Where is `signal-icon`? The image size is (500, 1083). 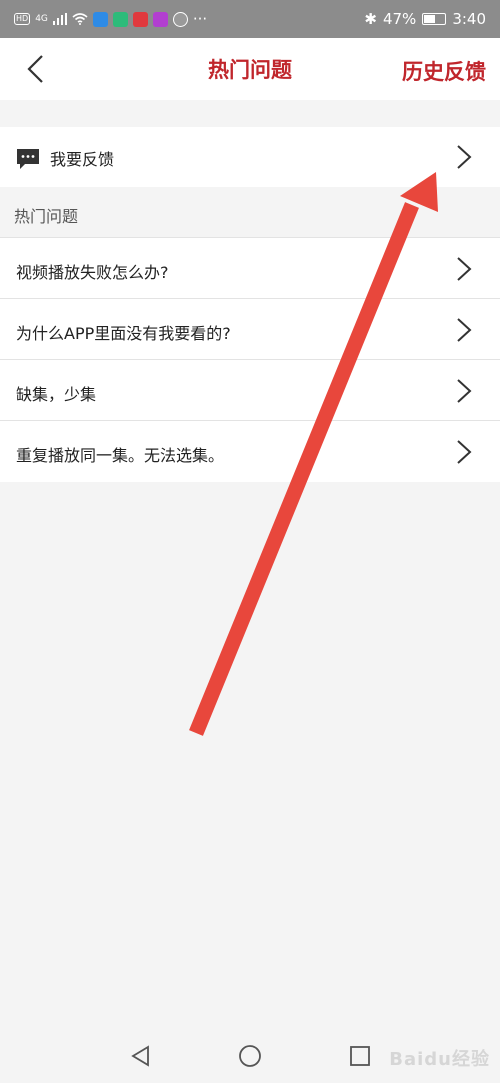
signal-icon is located at coordinates (59, 19).